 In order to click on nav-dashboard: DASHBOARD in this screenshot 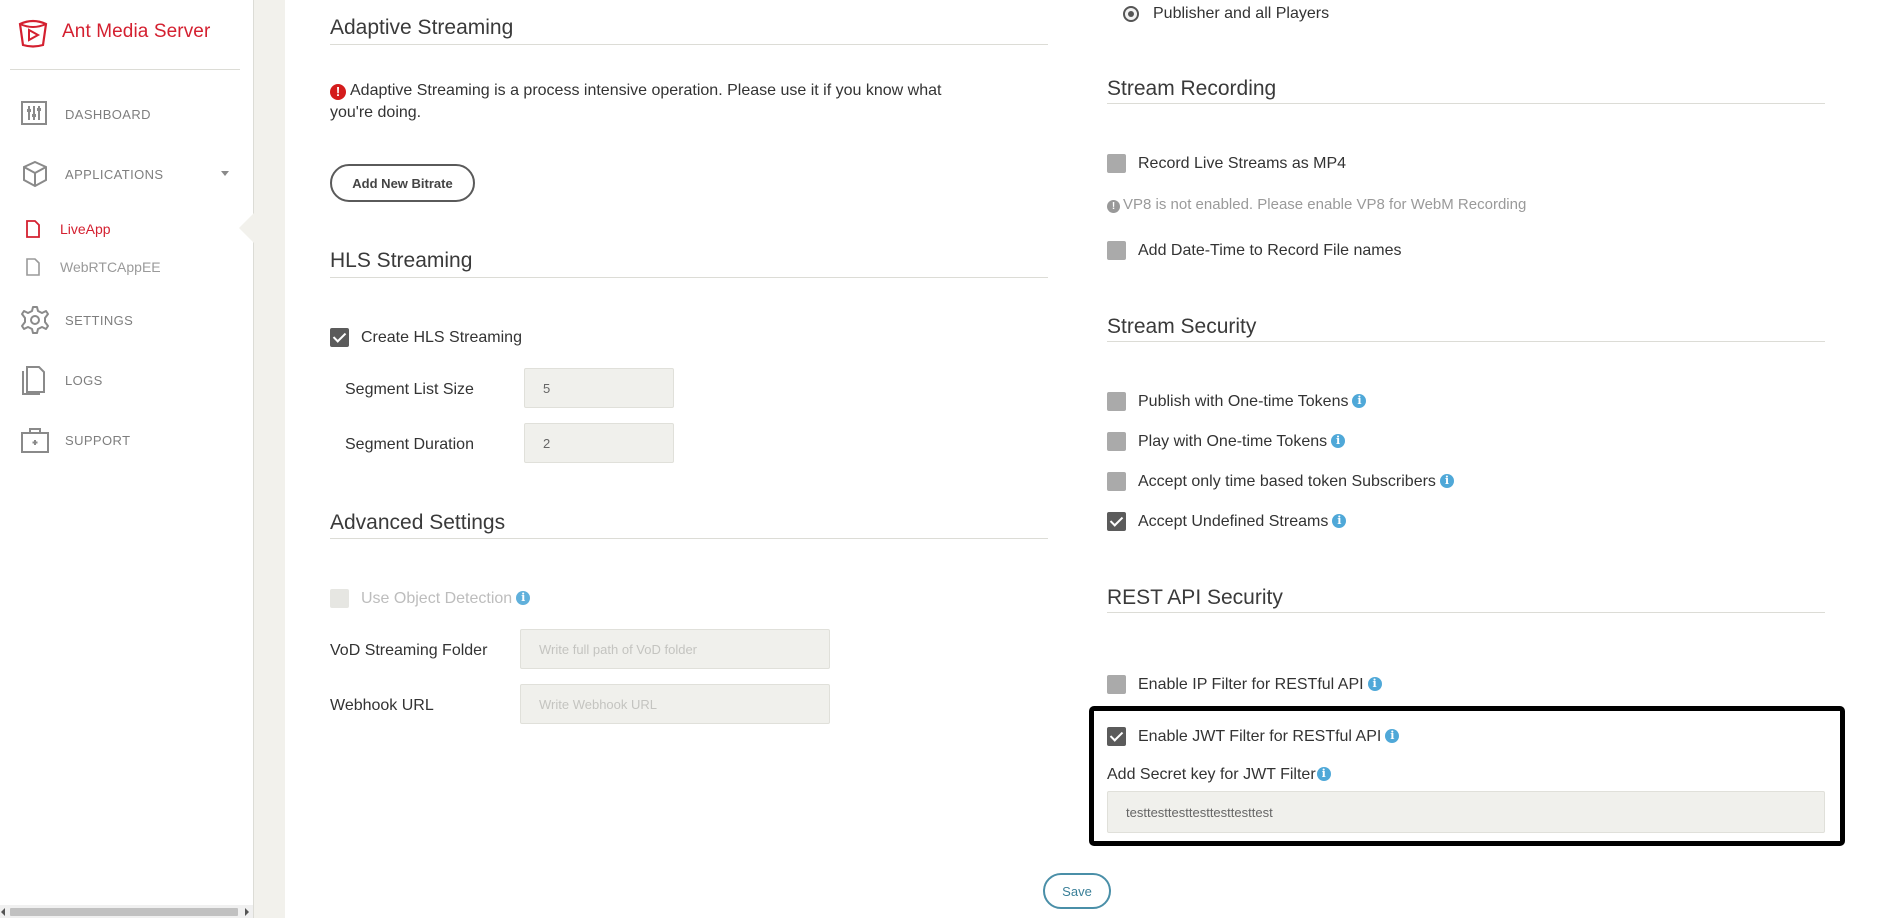, I will do `click(85, 114)`.